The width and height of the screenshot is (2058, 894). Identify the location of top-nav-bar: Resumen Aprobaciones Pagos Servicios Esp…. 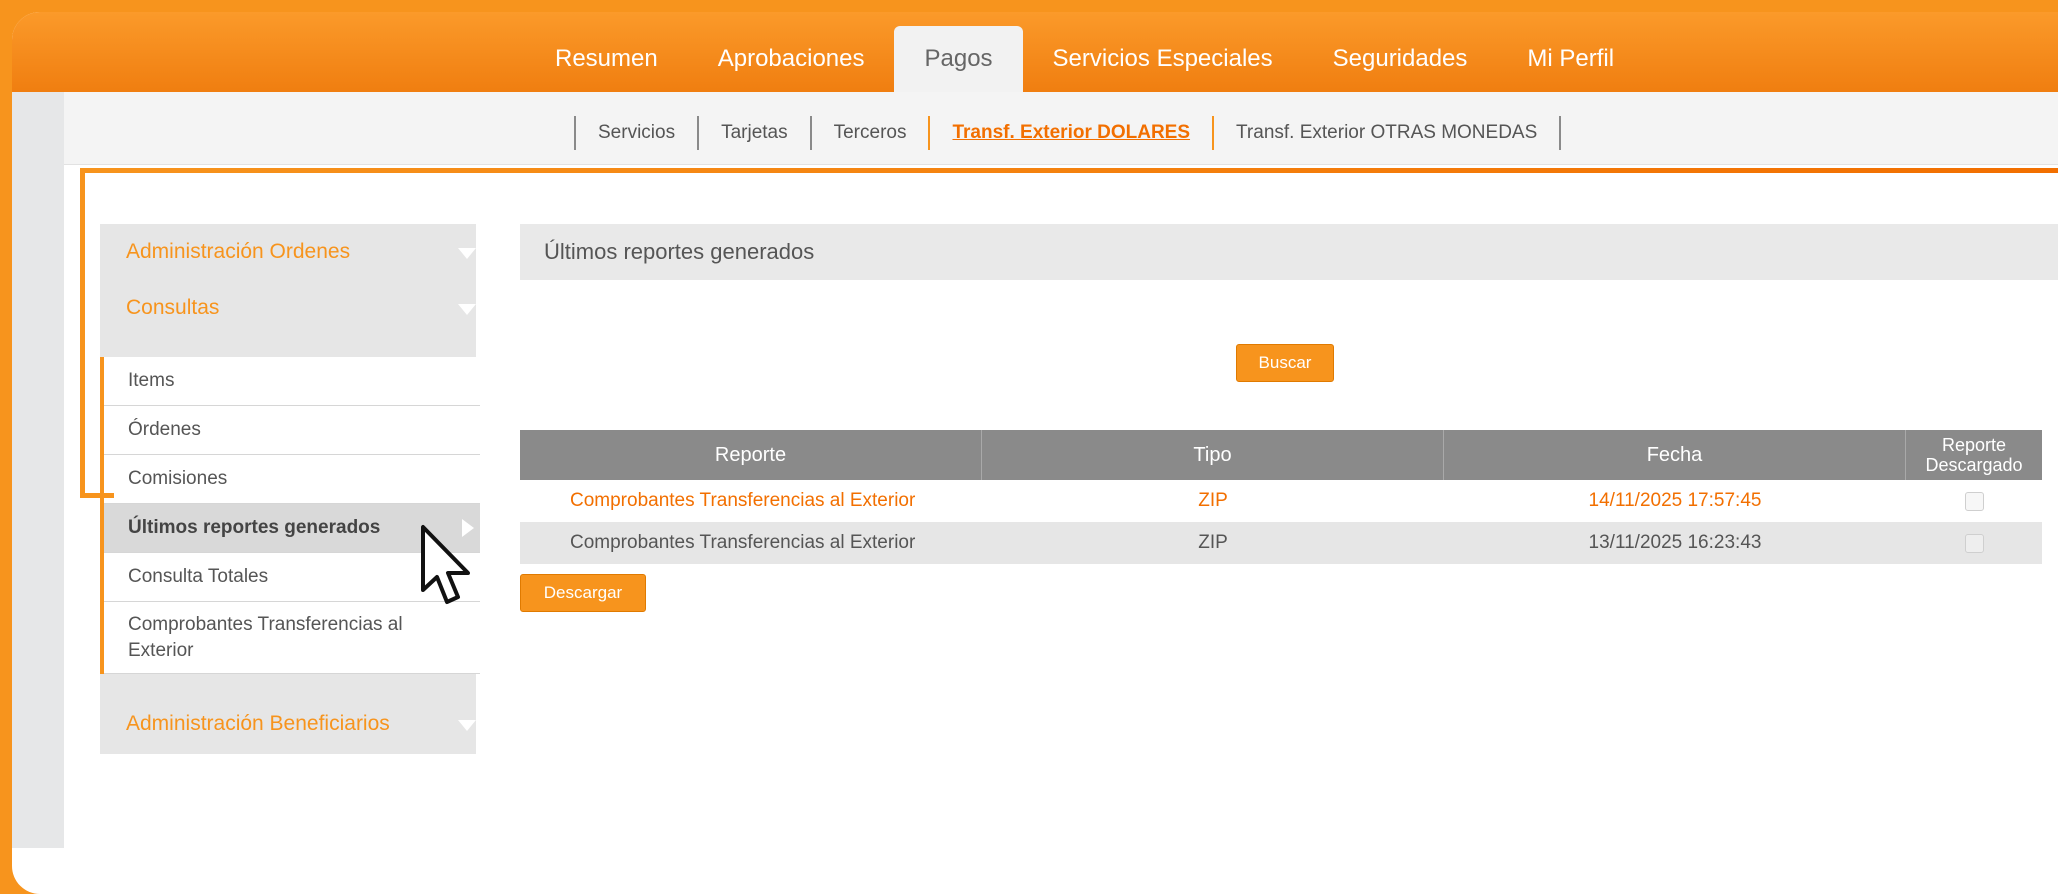
(1035, 52).